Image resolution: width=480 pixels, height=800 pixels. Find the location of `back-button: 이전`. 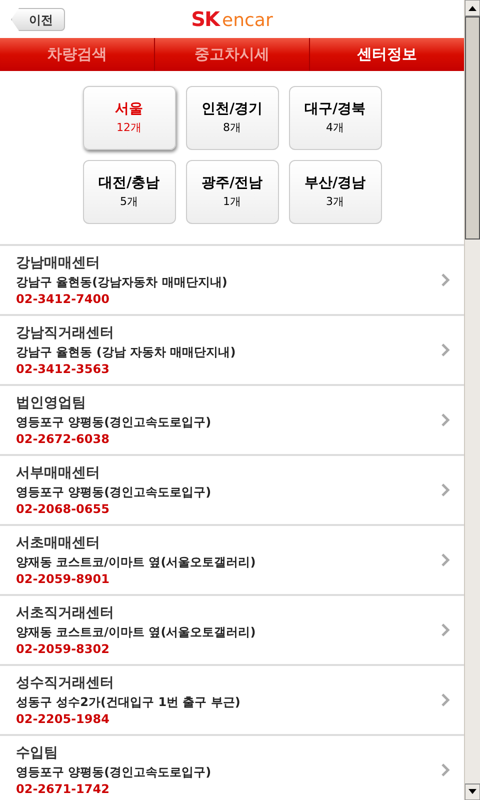

back-button: 이전 is located at coordinates (38, 19).